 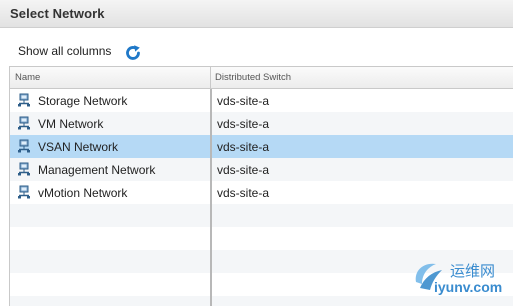 I want to click on network-name: Management Network, so click(x=97, y=170).